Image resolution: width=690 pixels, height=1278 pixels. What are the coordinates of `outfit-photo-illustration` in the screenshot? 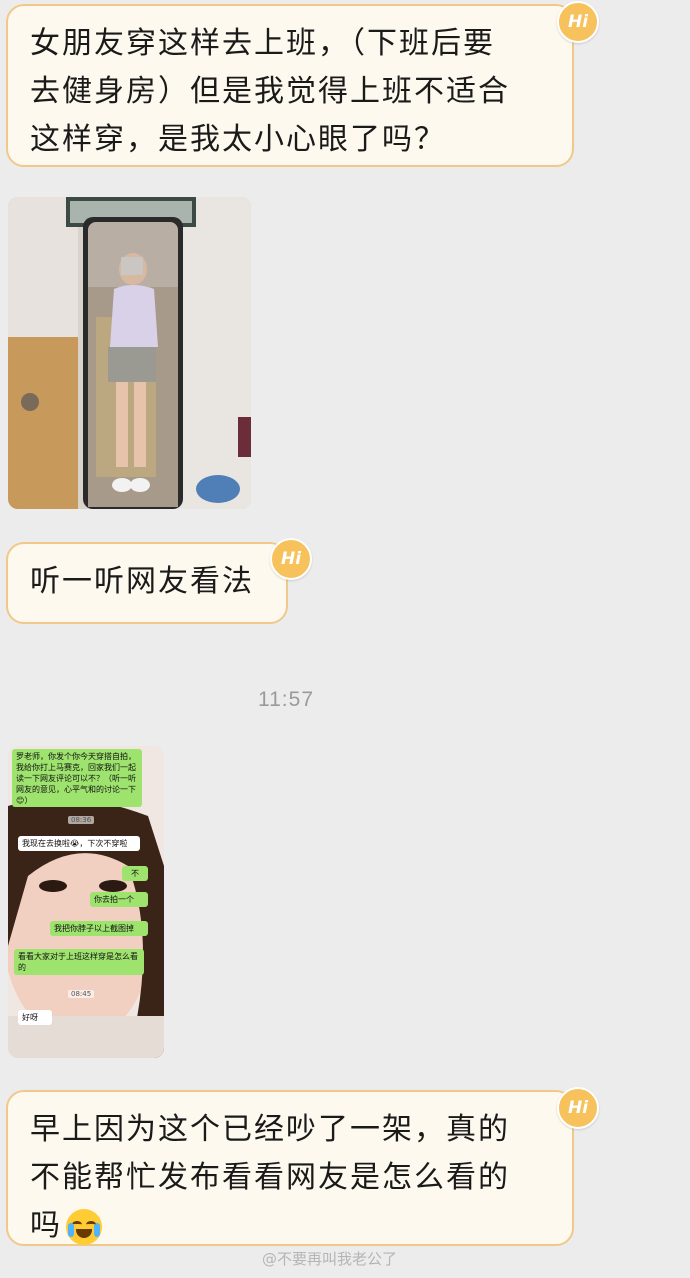 It's located at (129, 353).